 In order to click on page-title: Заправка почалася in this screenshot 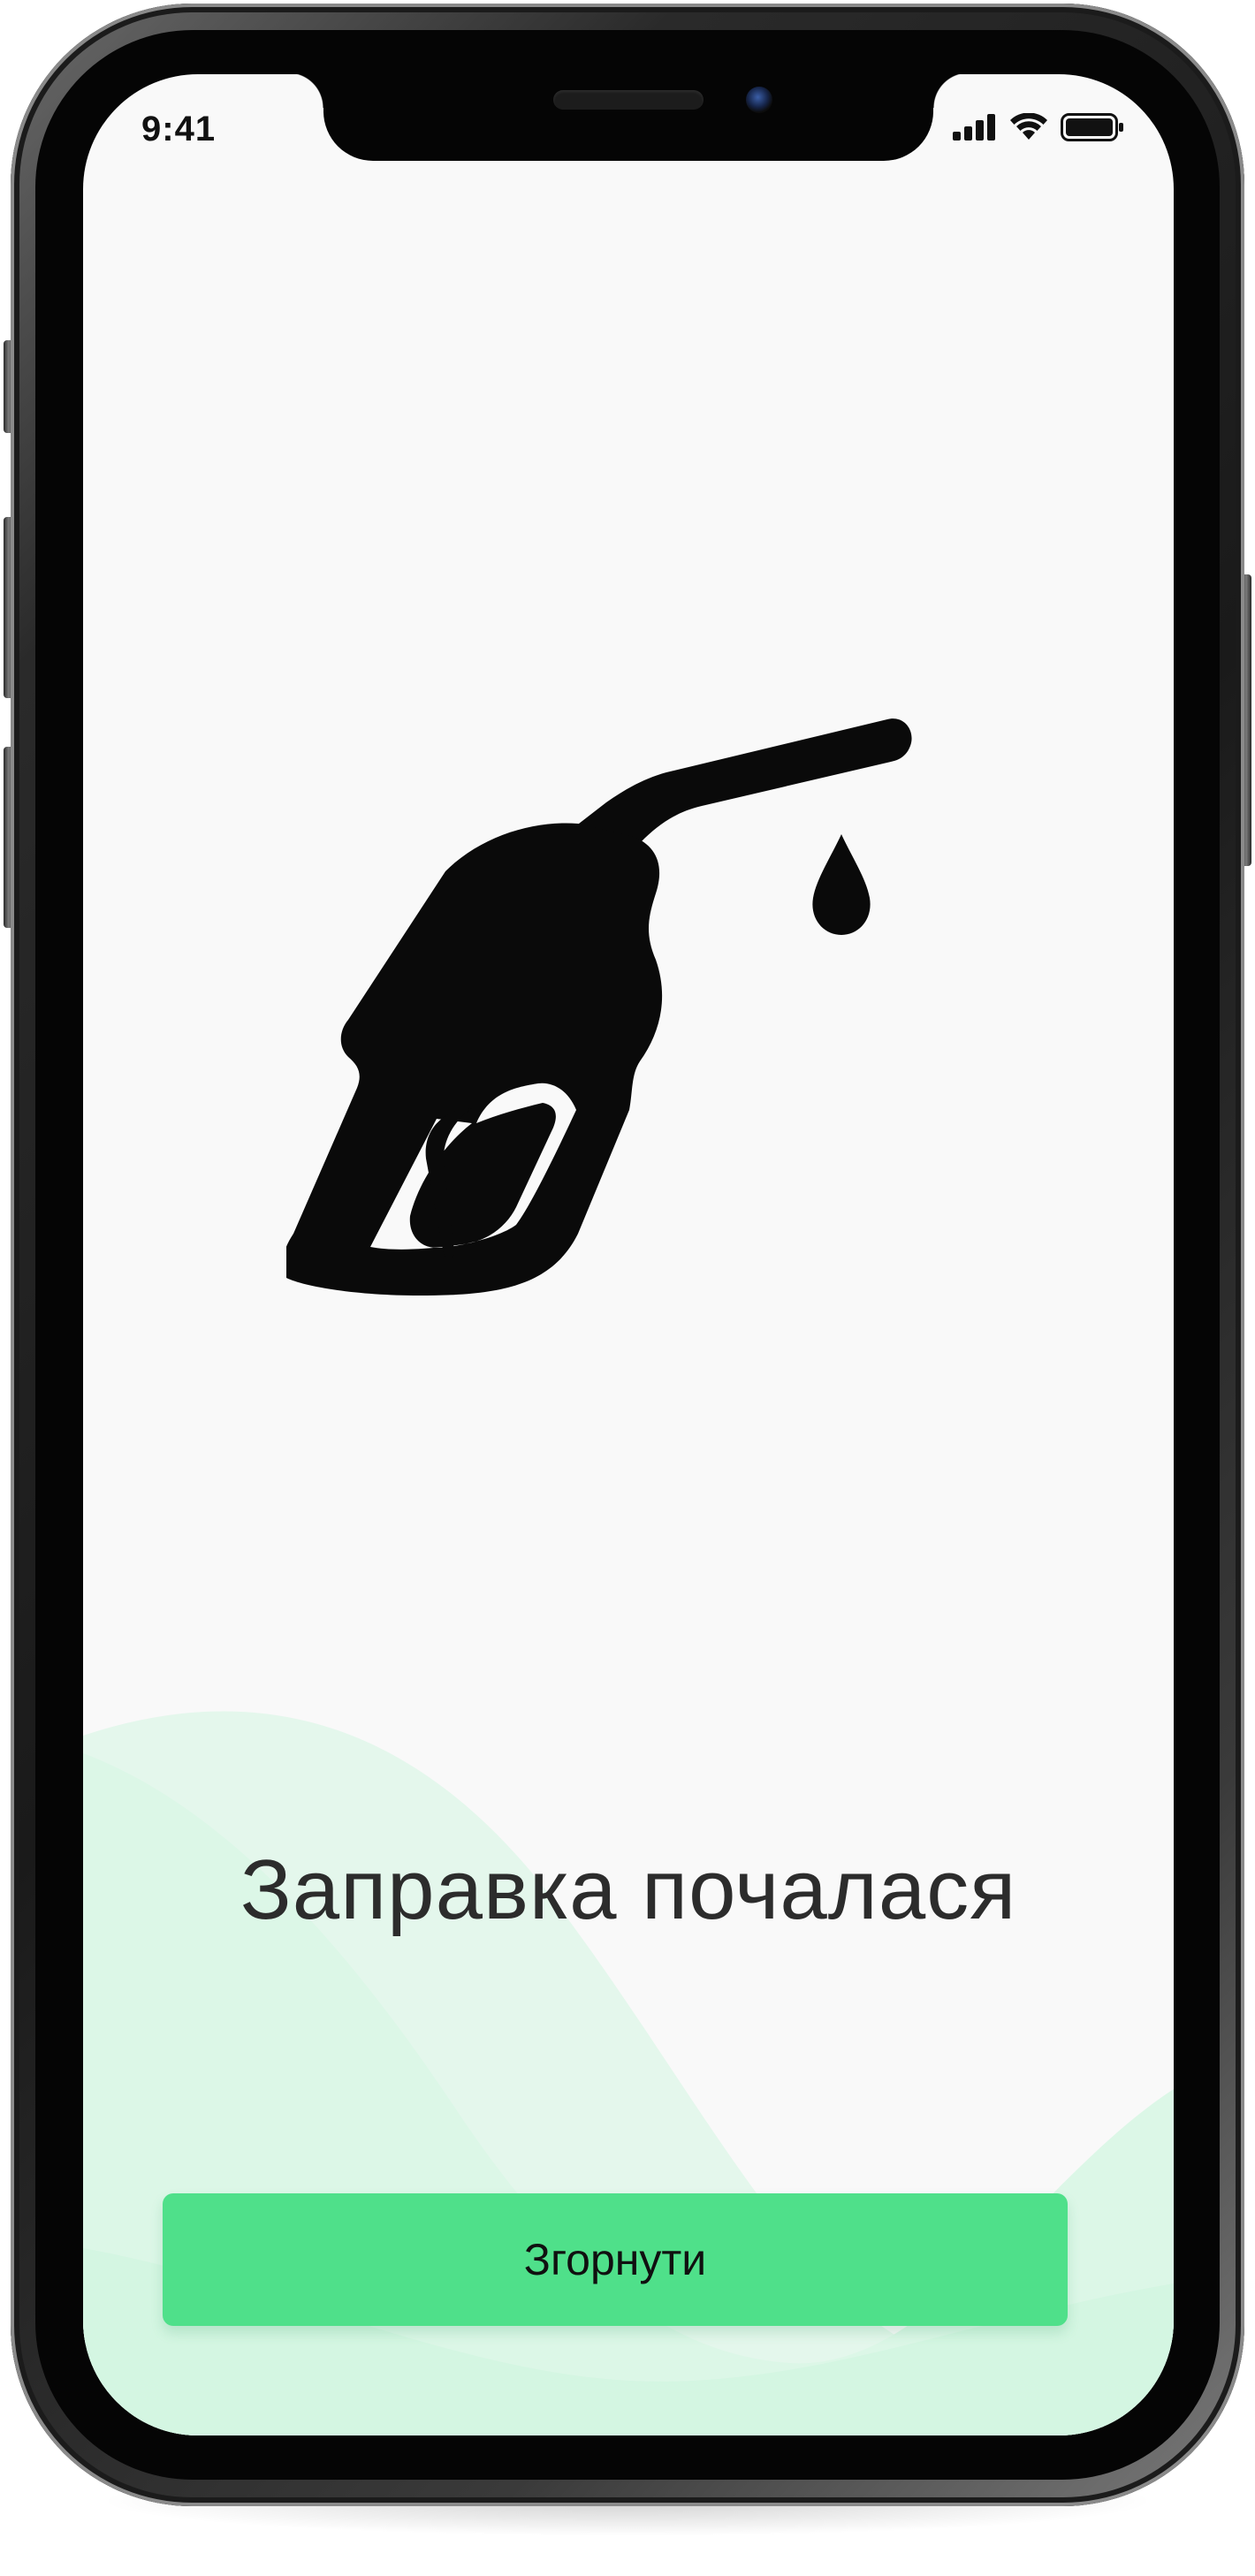, I will do `click(628, 1890)`.